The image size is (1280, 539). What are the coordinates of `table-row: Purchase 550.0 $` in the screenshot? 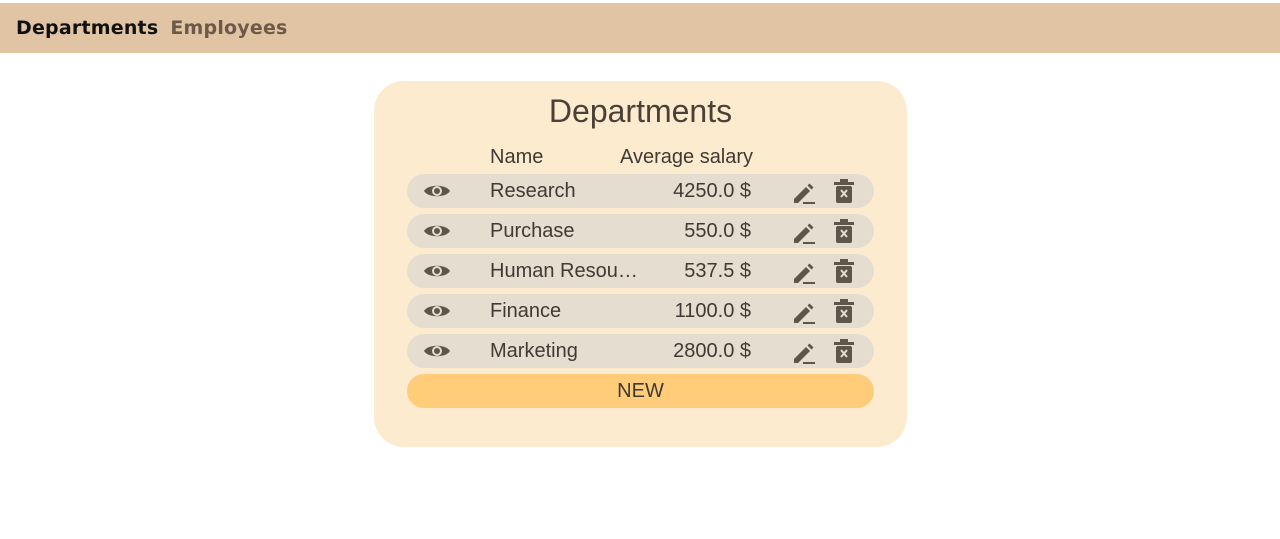 It's located at (640, 231).